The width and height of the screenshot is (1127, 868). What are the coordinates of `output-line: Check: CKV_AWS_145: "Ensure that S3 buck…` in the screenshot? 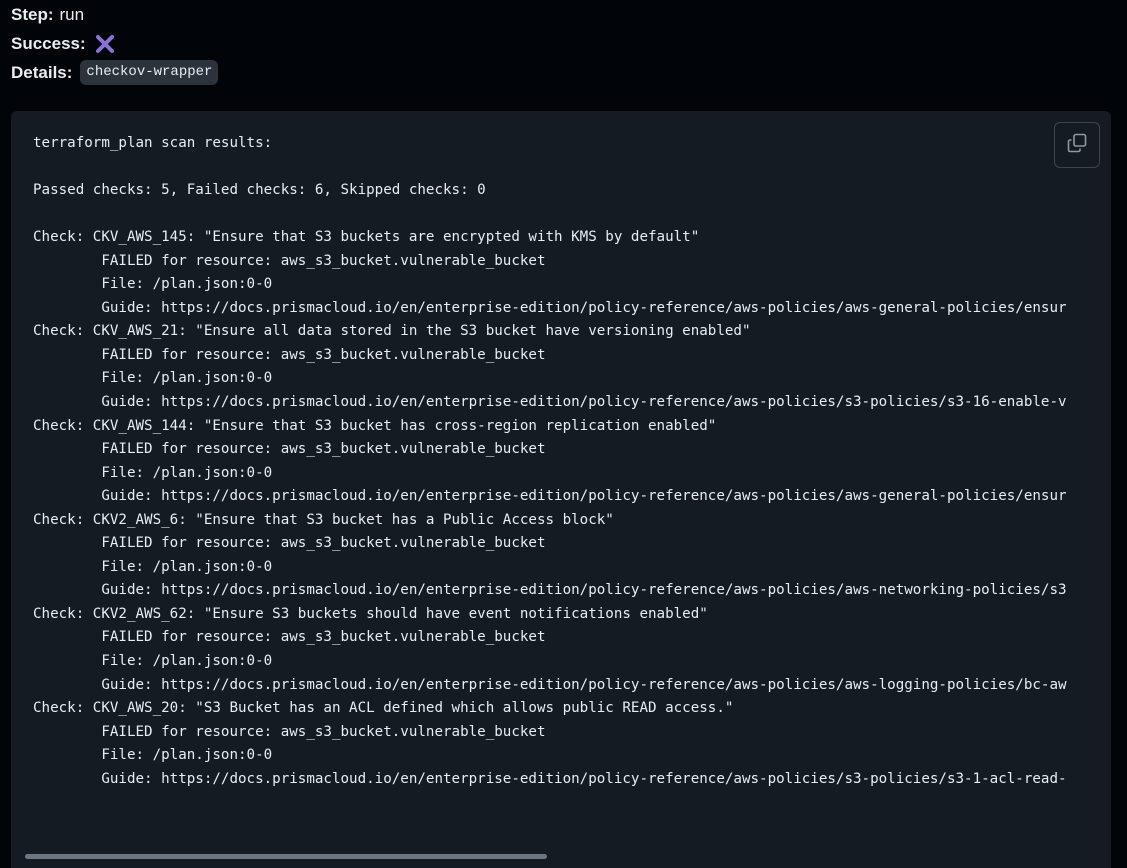 It's located at (366, 237).